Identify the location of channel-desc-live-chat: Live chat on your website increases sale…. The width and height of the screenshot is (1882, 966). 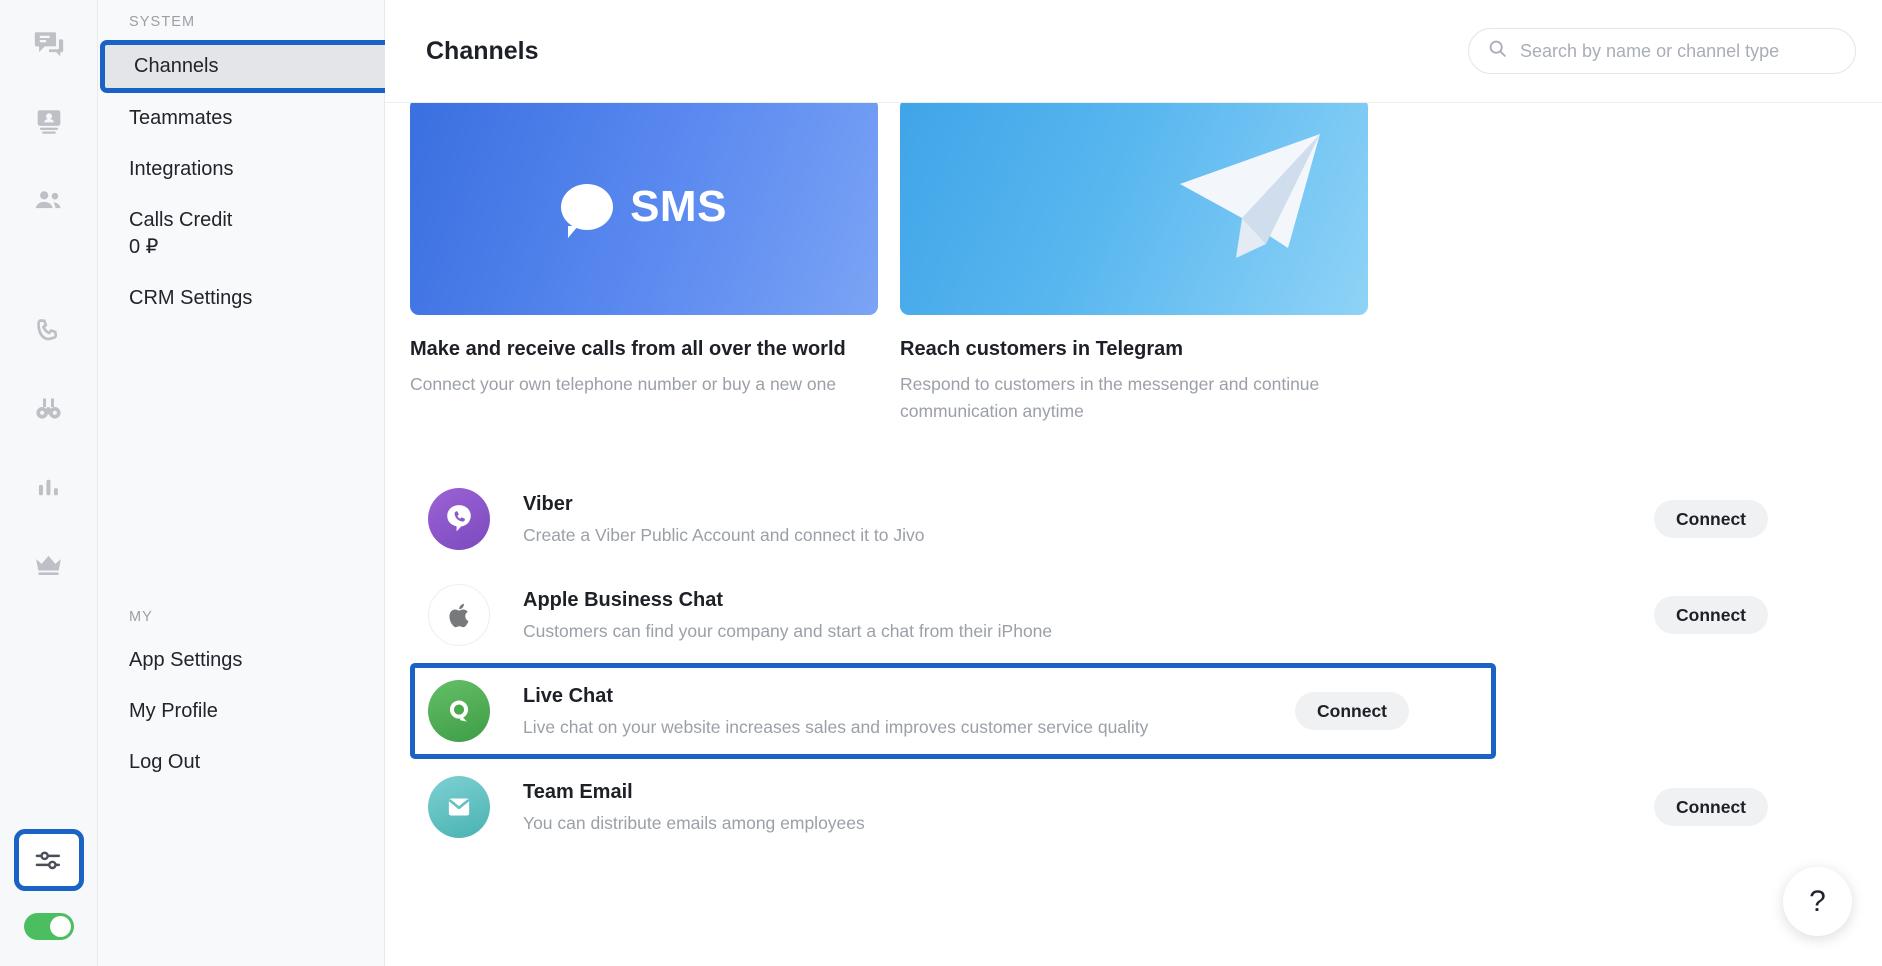
(836, 726).